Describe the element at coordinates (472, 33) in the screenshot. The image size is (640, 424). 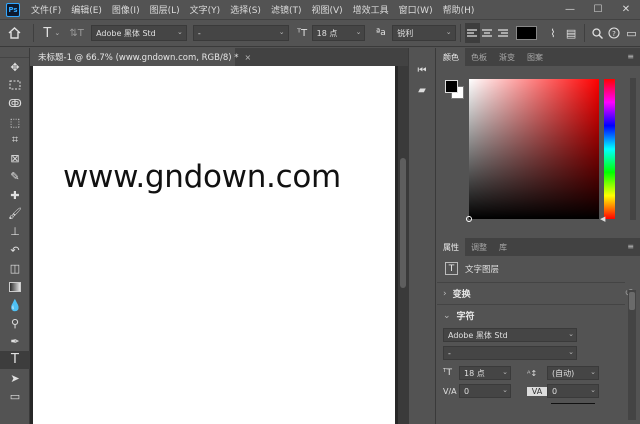
I see `align-left-icon` at that location.